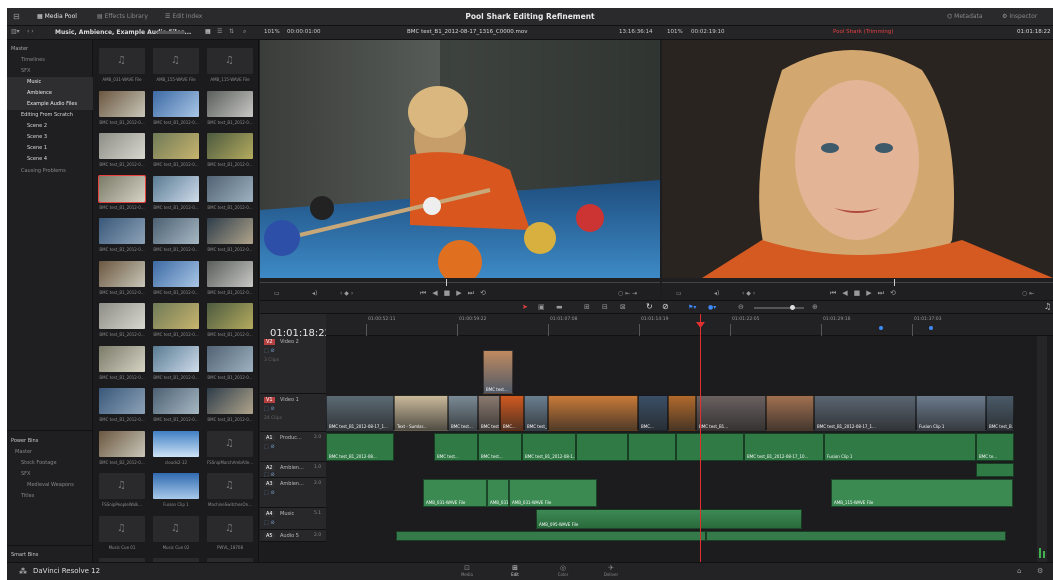  I want to click on bin-scene4: Scene 4, so click(50, 159).